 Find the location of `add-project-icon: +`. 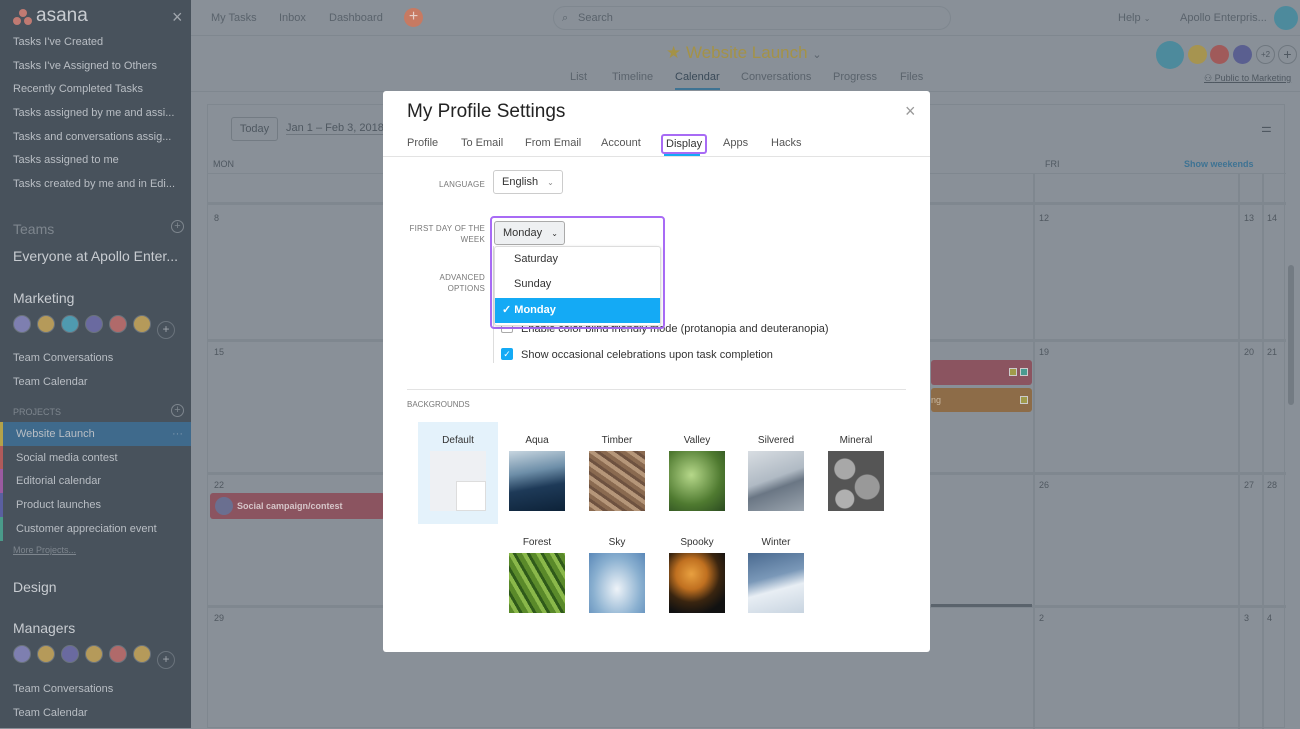

add-project-icon: + is located at coordinates (177, 410).